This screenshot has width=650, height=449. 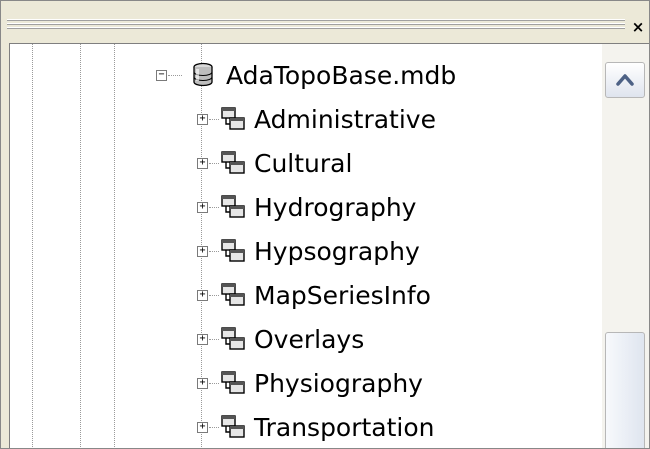 I want to click on tree-node-root: − AdaTopoBase.mdb, so click(x=300, y=76).